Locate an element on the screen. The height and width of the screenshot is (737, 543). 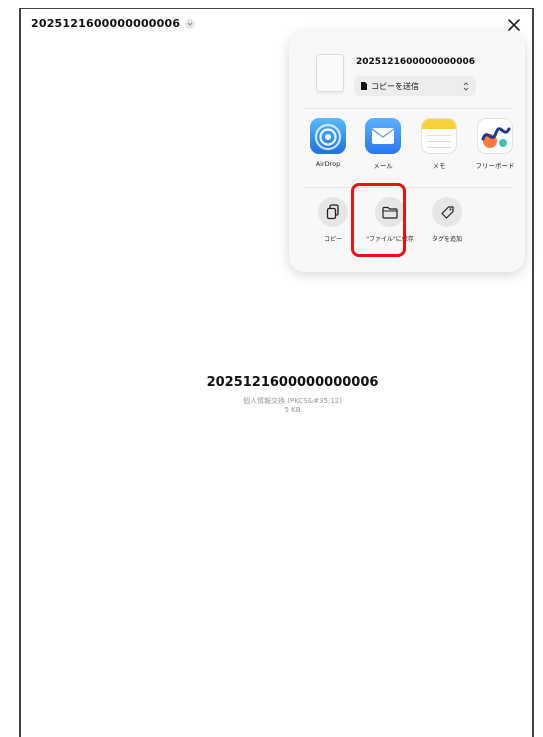
app-label: フリーボード is located at coordinates (495, 166).